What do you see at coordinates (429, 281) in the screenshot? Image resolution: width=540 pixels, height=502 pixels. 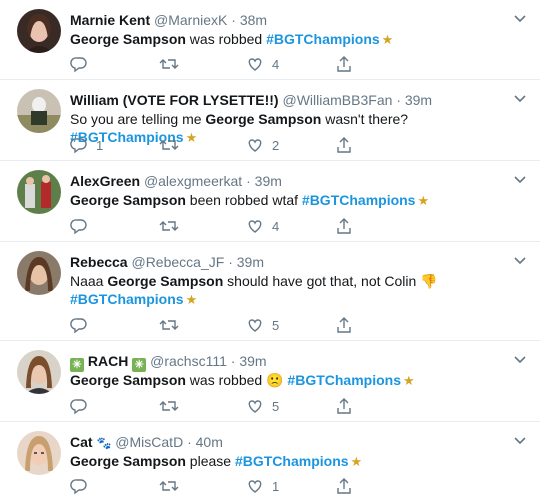 I see `thumbs-down-emoji: 👎` at bounding box center [429, 281].